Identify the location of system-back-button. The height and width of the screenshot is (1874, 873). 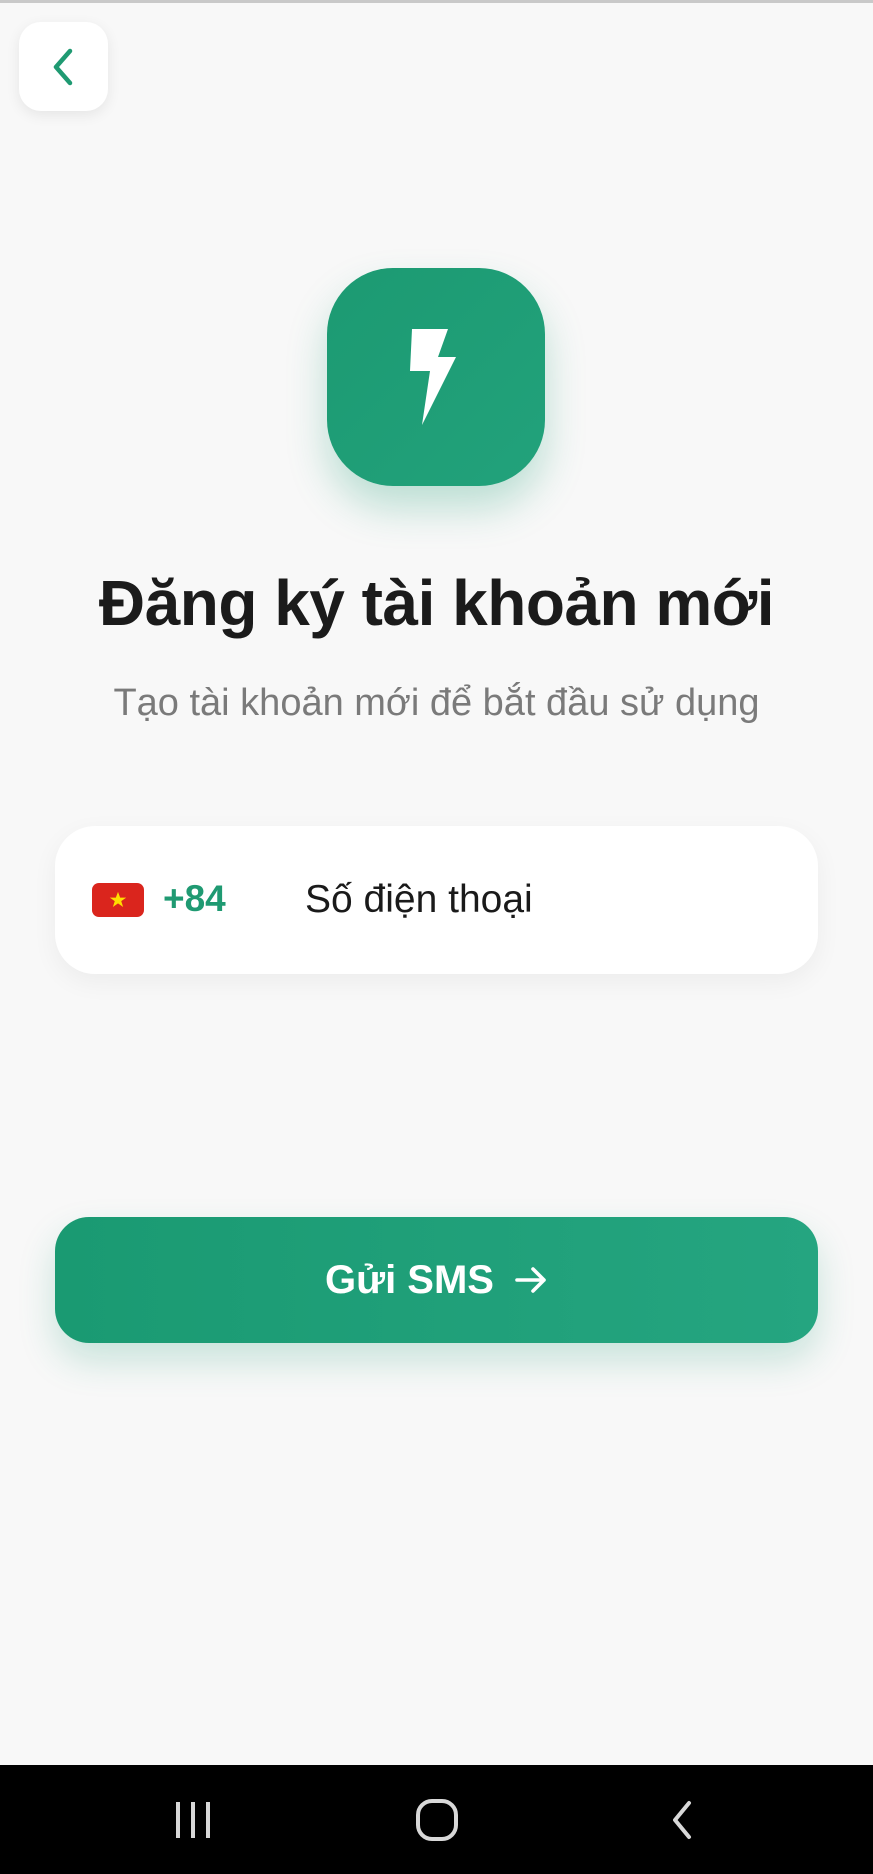
(682, 1819).